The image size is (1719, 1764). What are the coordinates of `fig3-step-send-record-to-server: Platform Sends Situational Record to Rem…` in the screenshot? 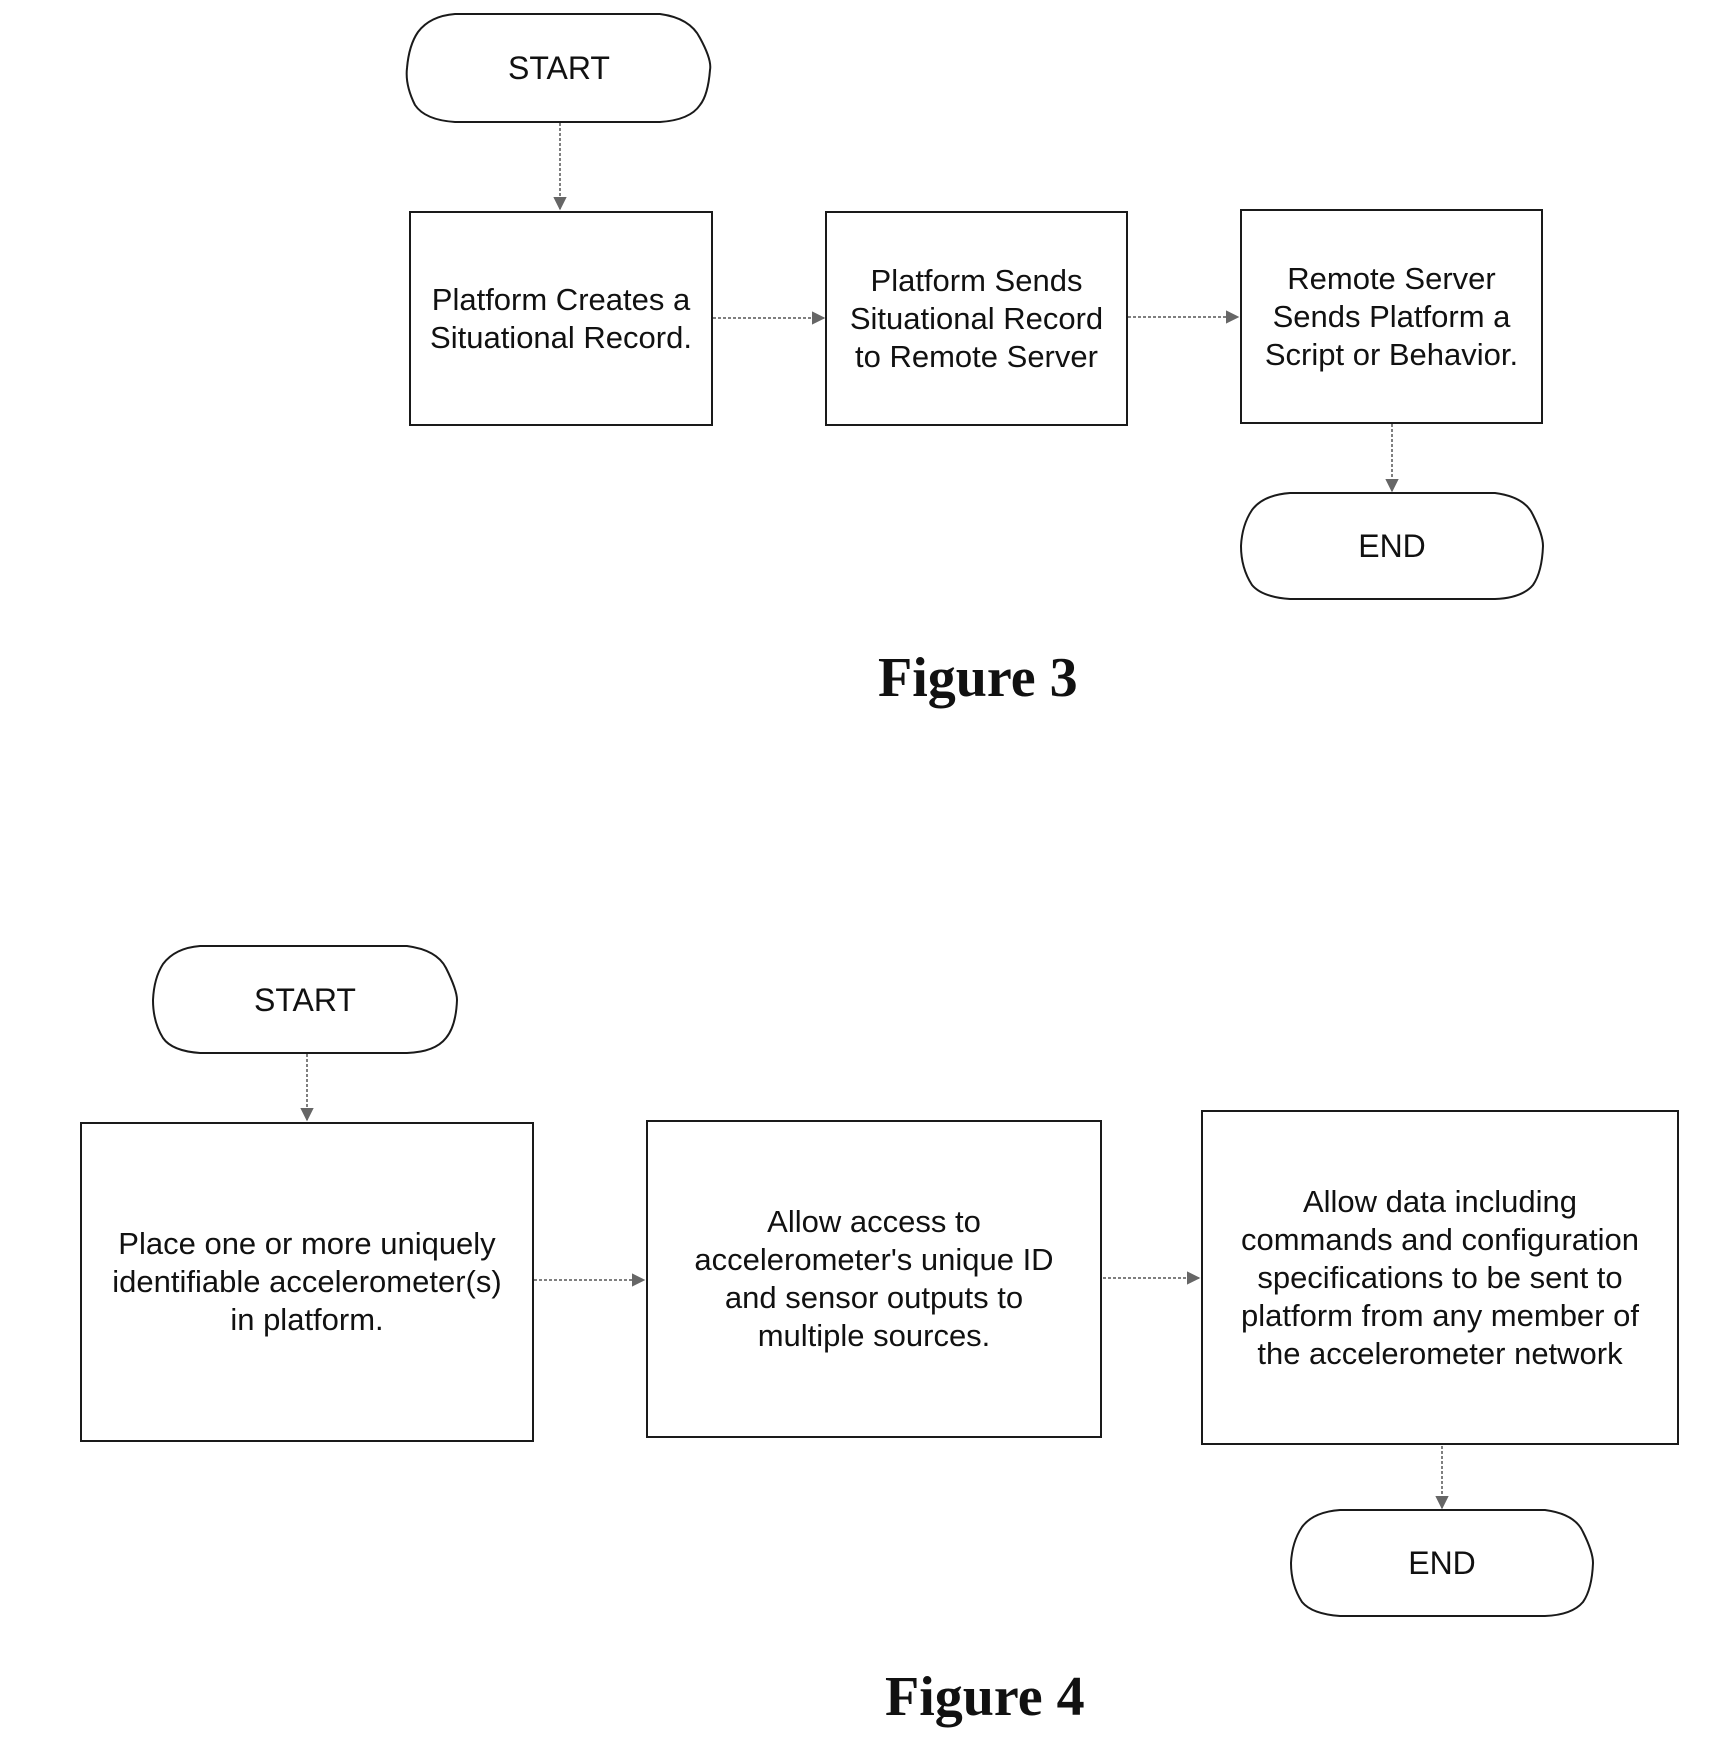 It's located at (976, 318).